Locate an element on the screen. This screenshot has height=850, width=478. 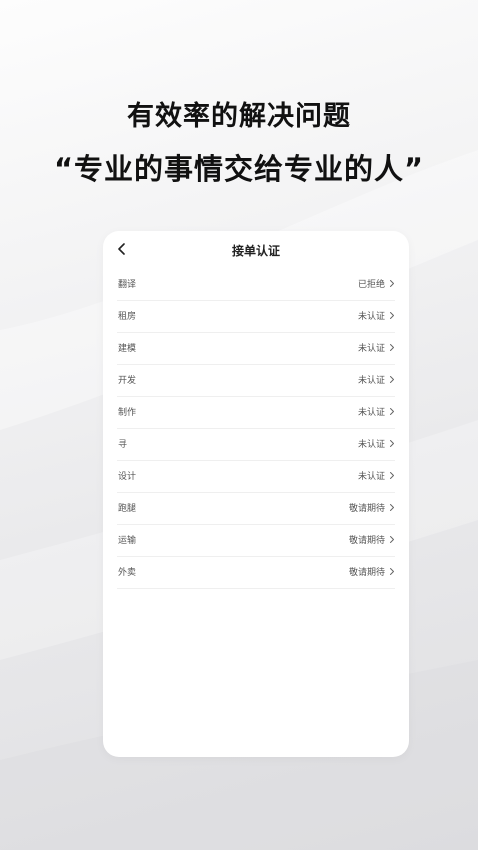
page-title: 接单认证 is located at coordinates (255, 251).